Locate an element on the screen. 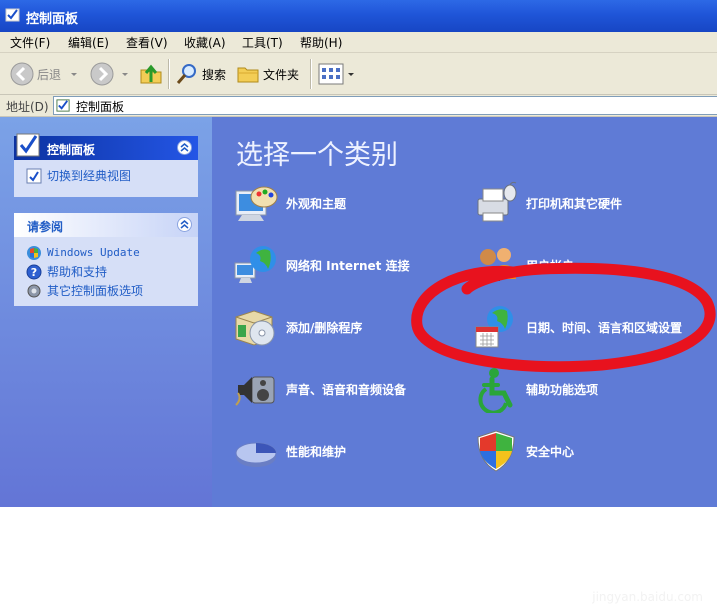 The width and height of the screenshot is (717, 604). classic-view-icon is located at coordinates (34, 175).